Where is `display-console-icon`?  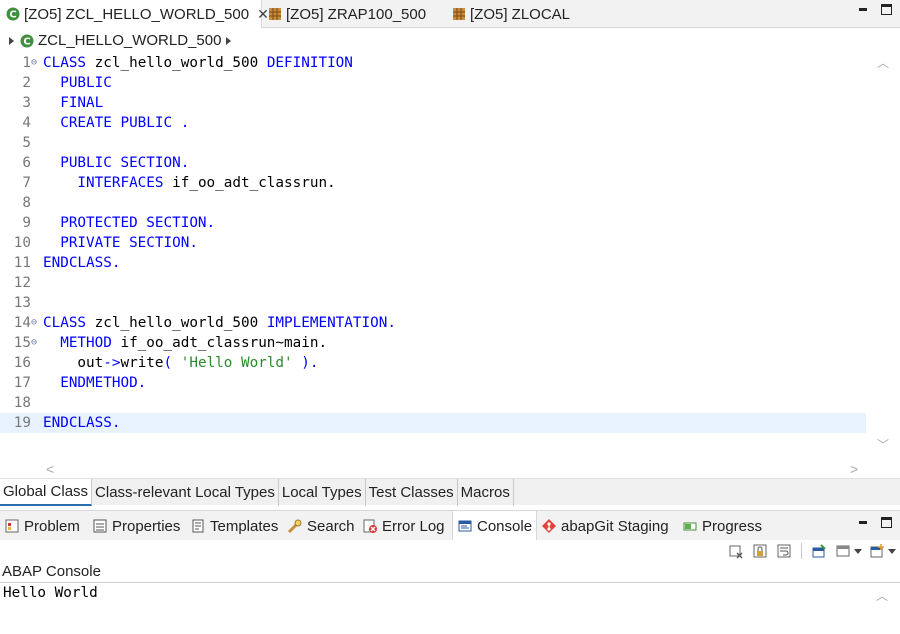 display-console-icon is located at coordinates (843, 551).